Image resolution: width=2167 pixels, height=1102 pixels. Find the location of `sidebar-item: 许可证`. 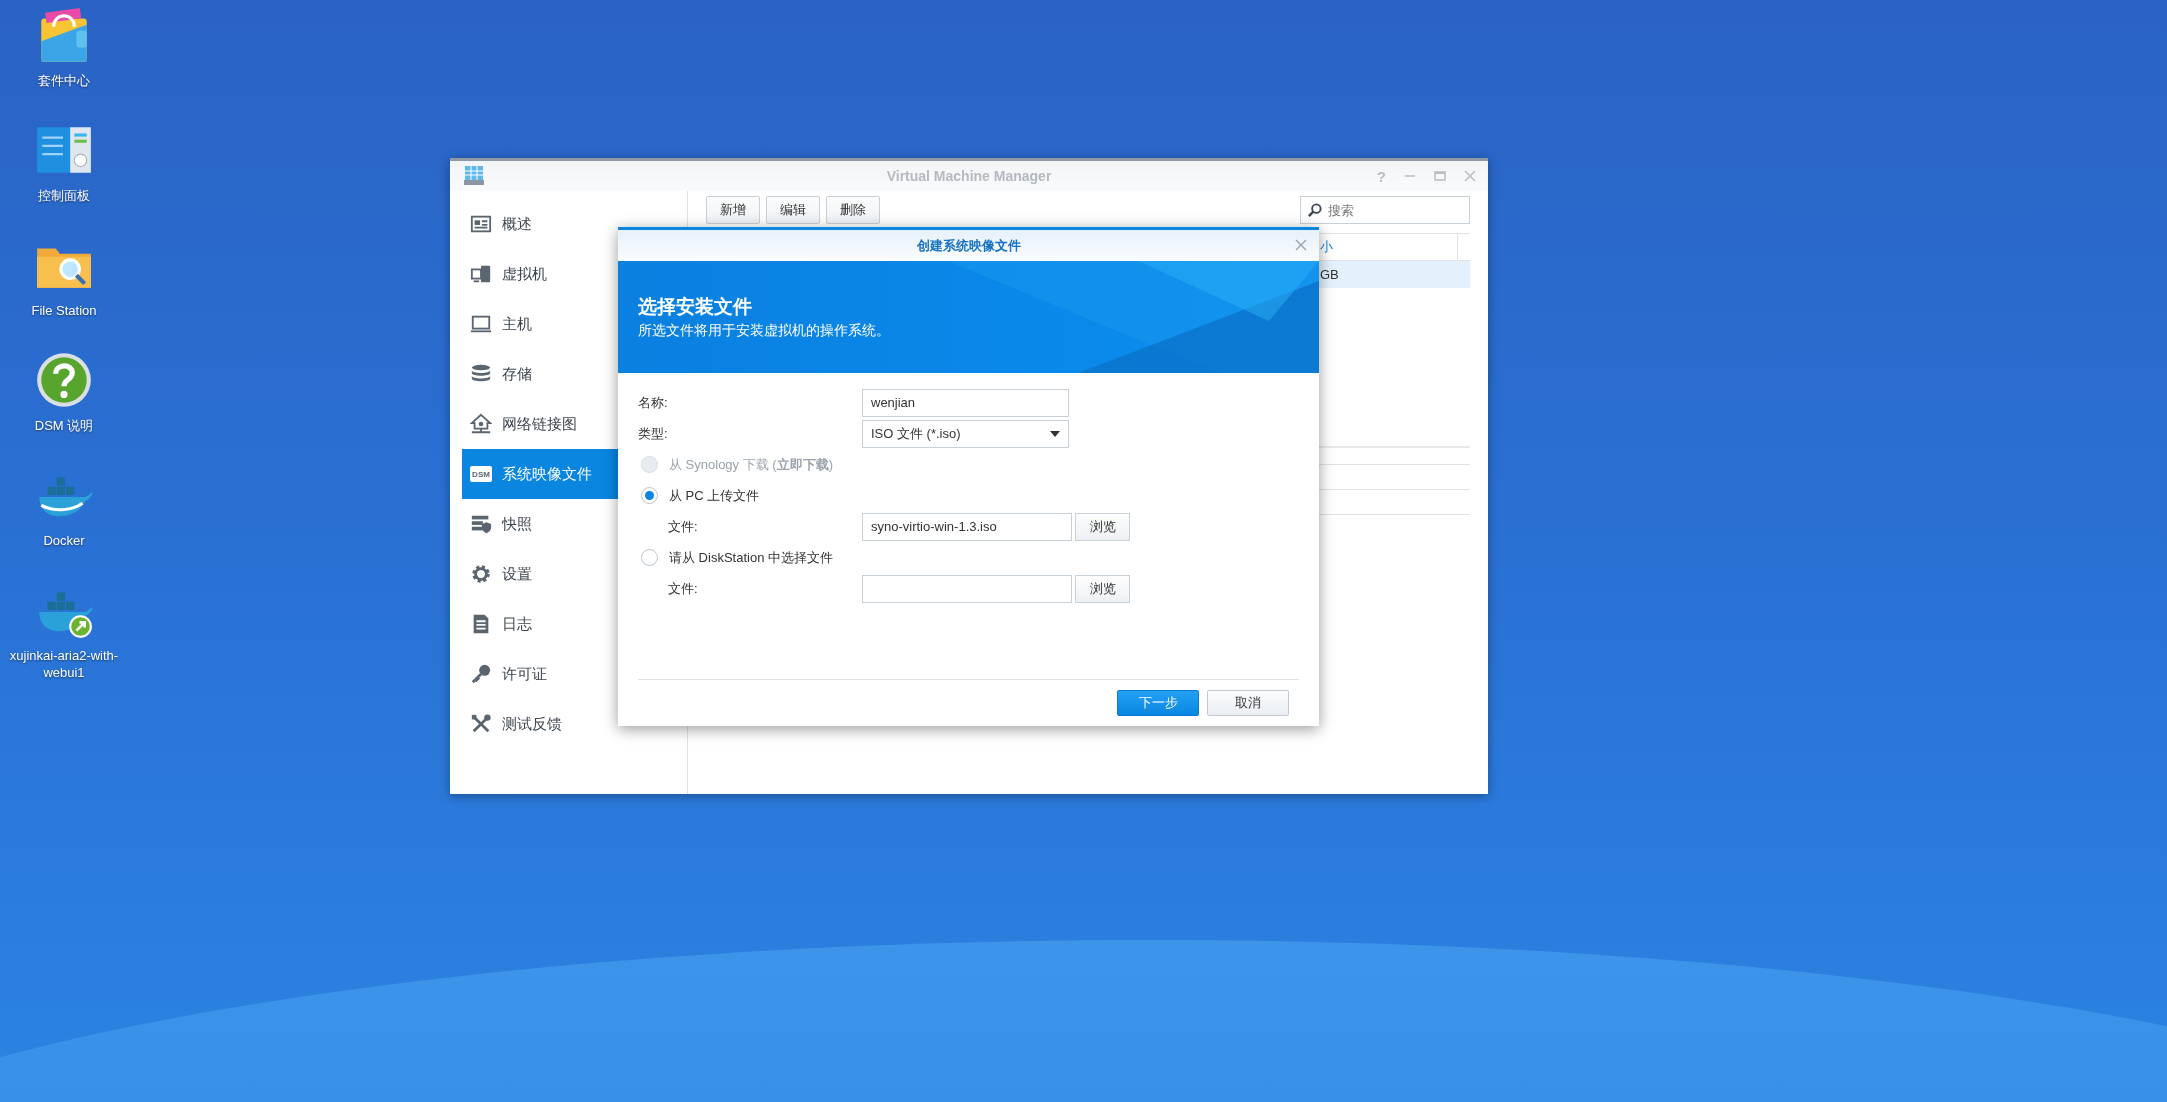

sidebar-item: 许可证 is located at coordinates (574, 674).